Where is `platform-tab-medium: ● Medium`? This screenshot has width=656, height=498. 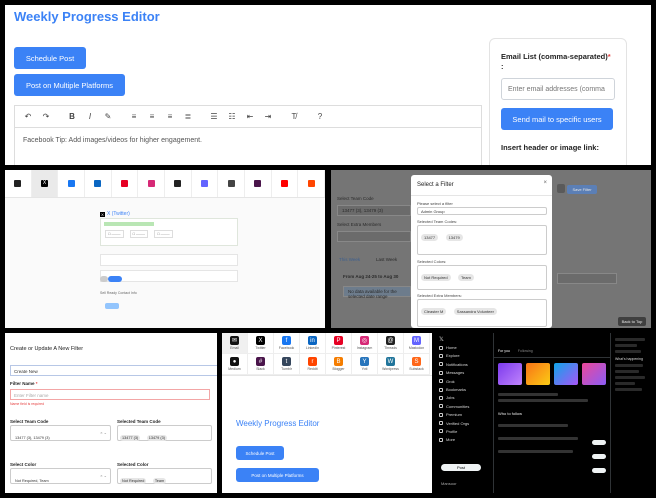 platform-tab-medium: ● Medium is located at coordinates (235, 364).